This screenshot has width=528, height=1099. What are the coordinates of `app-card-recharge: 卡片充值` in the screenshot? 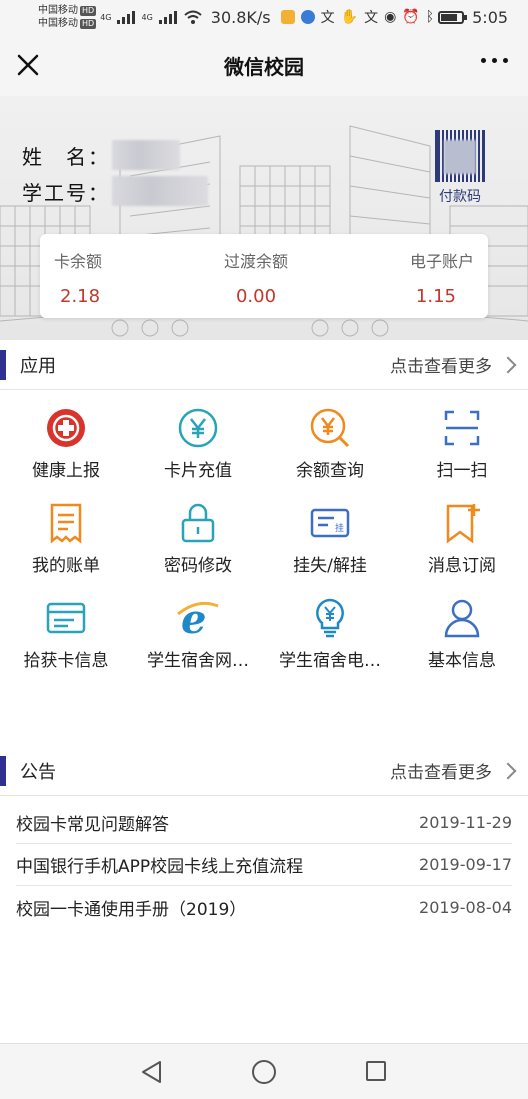 It's located at (198, 437).